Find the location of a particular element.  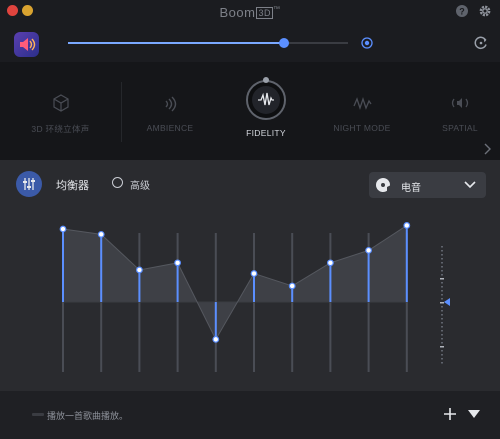

gear-icon is located at coordinates (485, 11).